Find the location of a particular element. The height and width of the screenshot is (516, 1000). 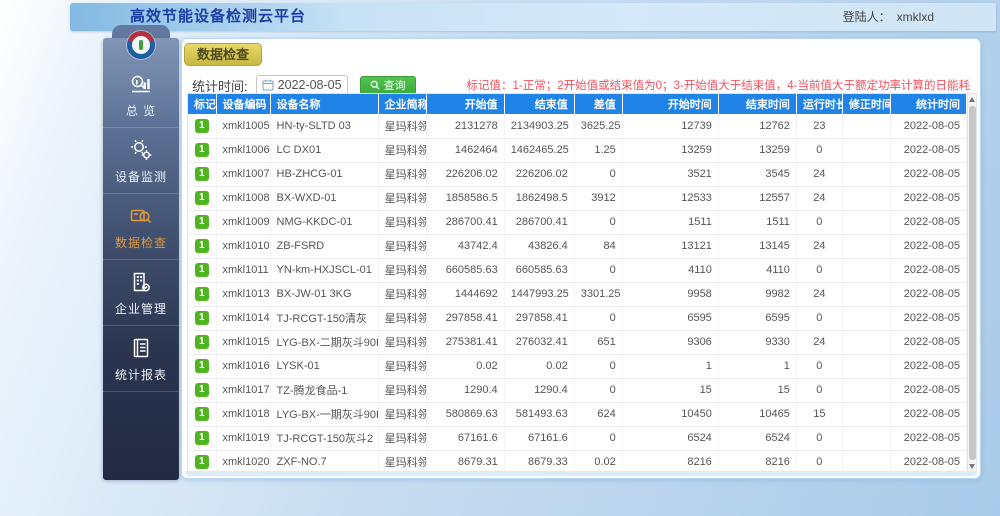

calendar-icon is located at coordinates (268, 85).